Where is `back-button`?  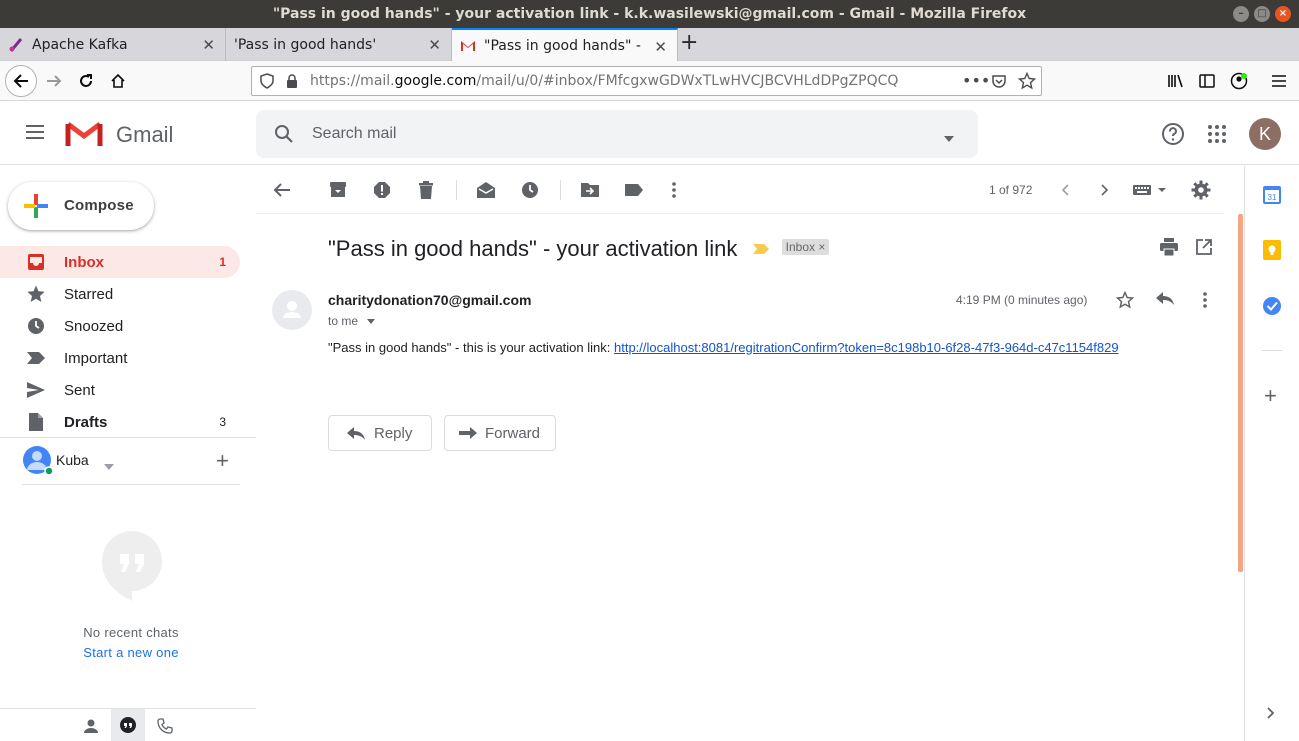
back-button is located at coordinates (21, 81).